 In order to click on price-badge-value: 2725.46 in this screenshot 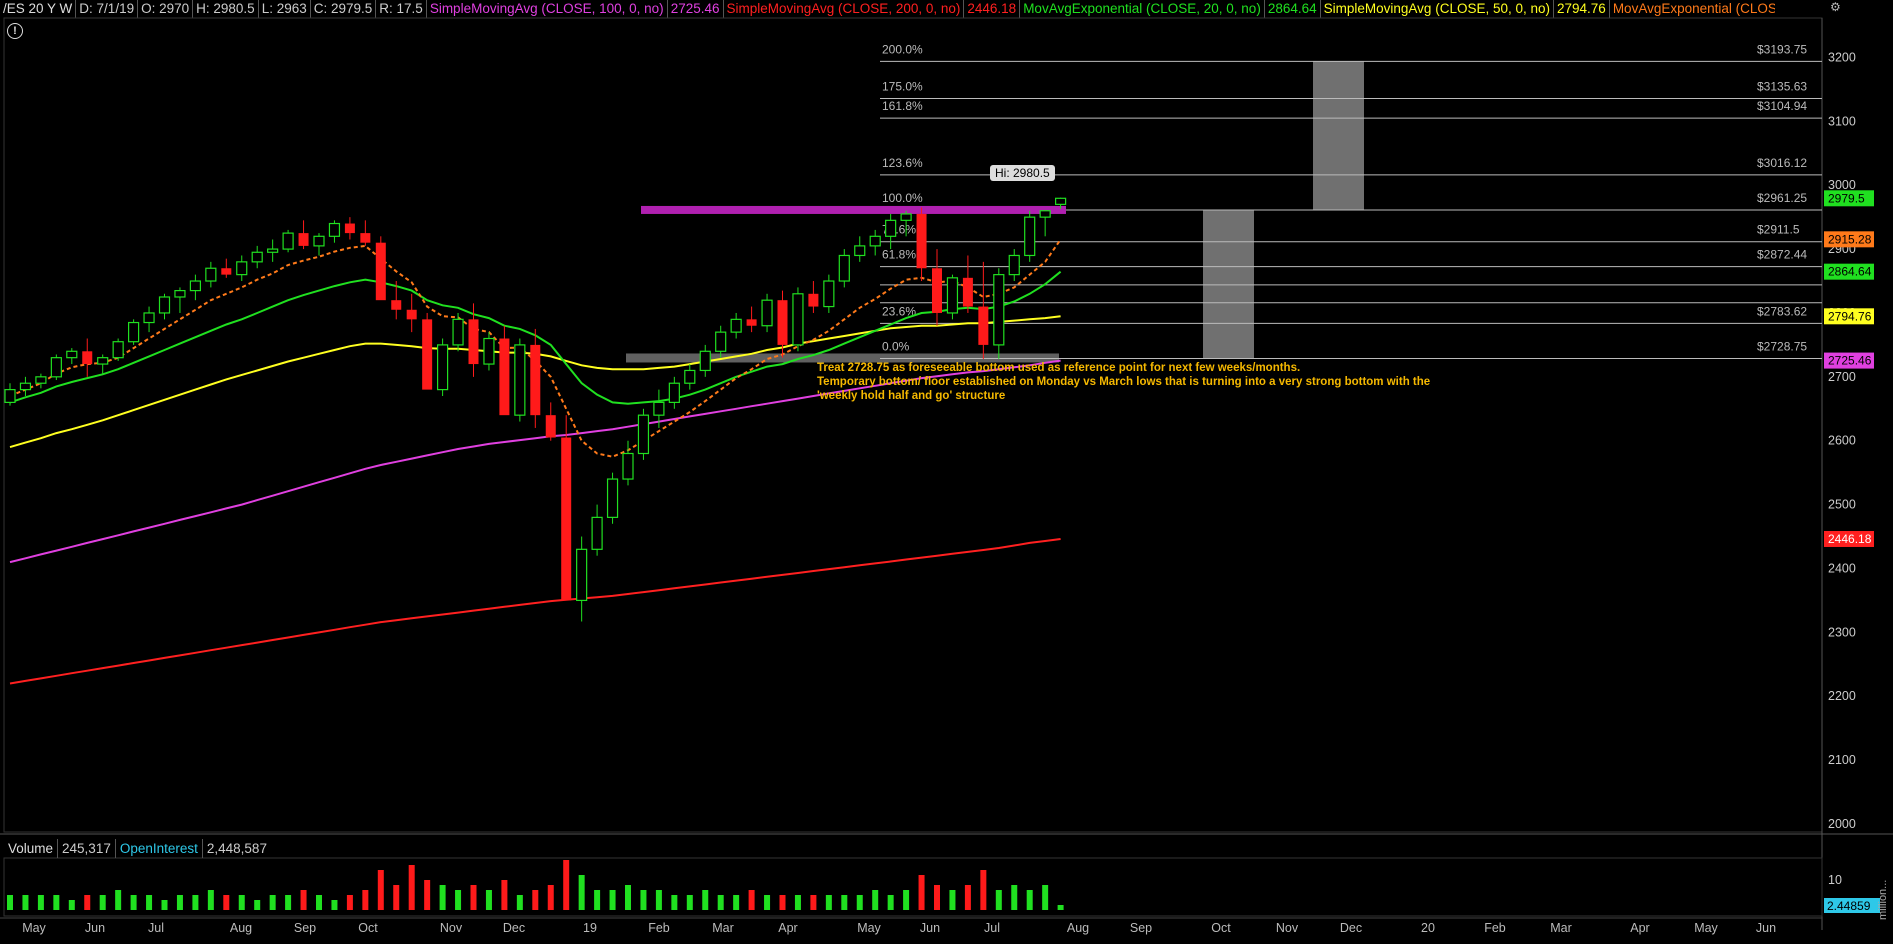, I will do `click(1850, 361)`.